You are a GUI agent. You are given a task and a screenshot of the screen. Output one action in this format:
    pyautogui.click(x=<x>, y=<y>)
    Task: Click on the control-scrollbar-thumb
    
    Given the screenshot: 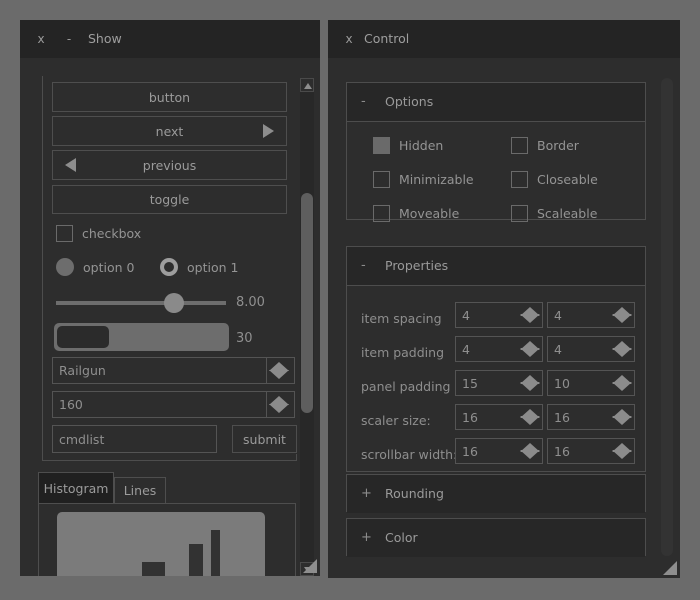 What is the action you would take?
    pyautogui.click(x=667, y=317)
    